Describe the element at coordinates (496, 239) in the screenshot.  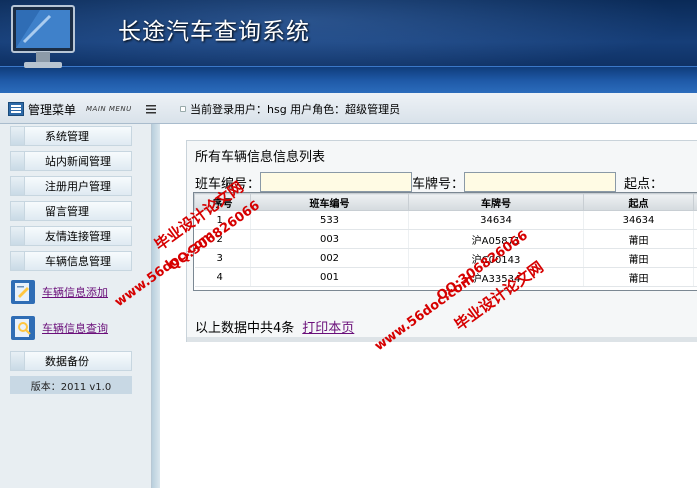
I see `cell-plate: 沪A05871` at that location.